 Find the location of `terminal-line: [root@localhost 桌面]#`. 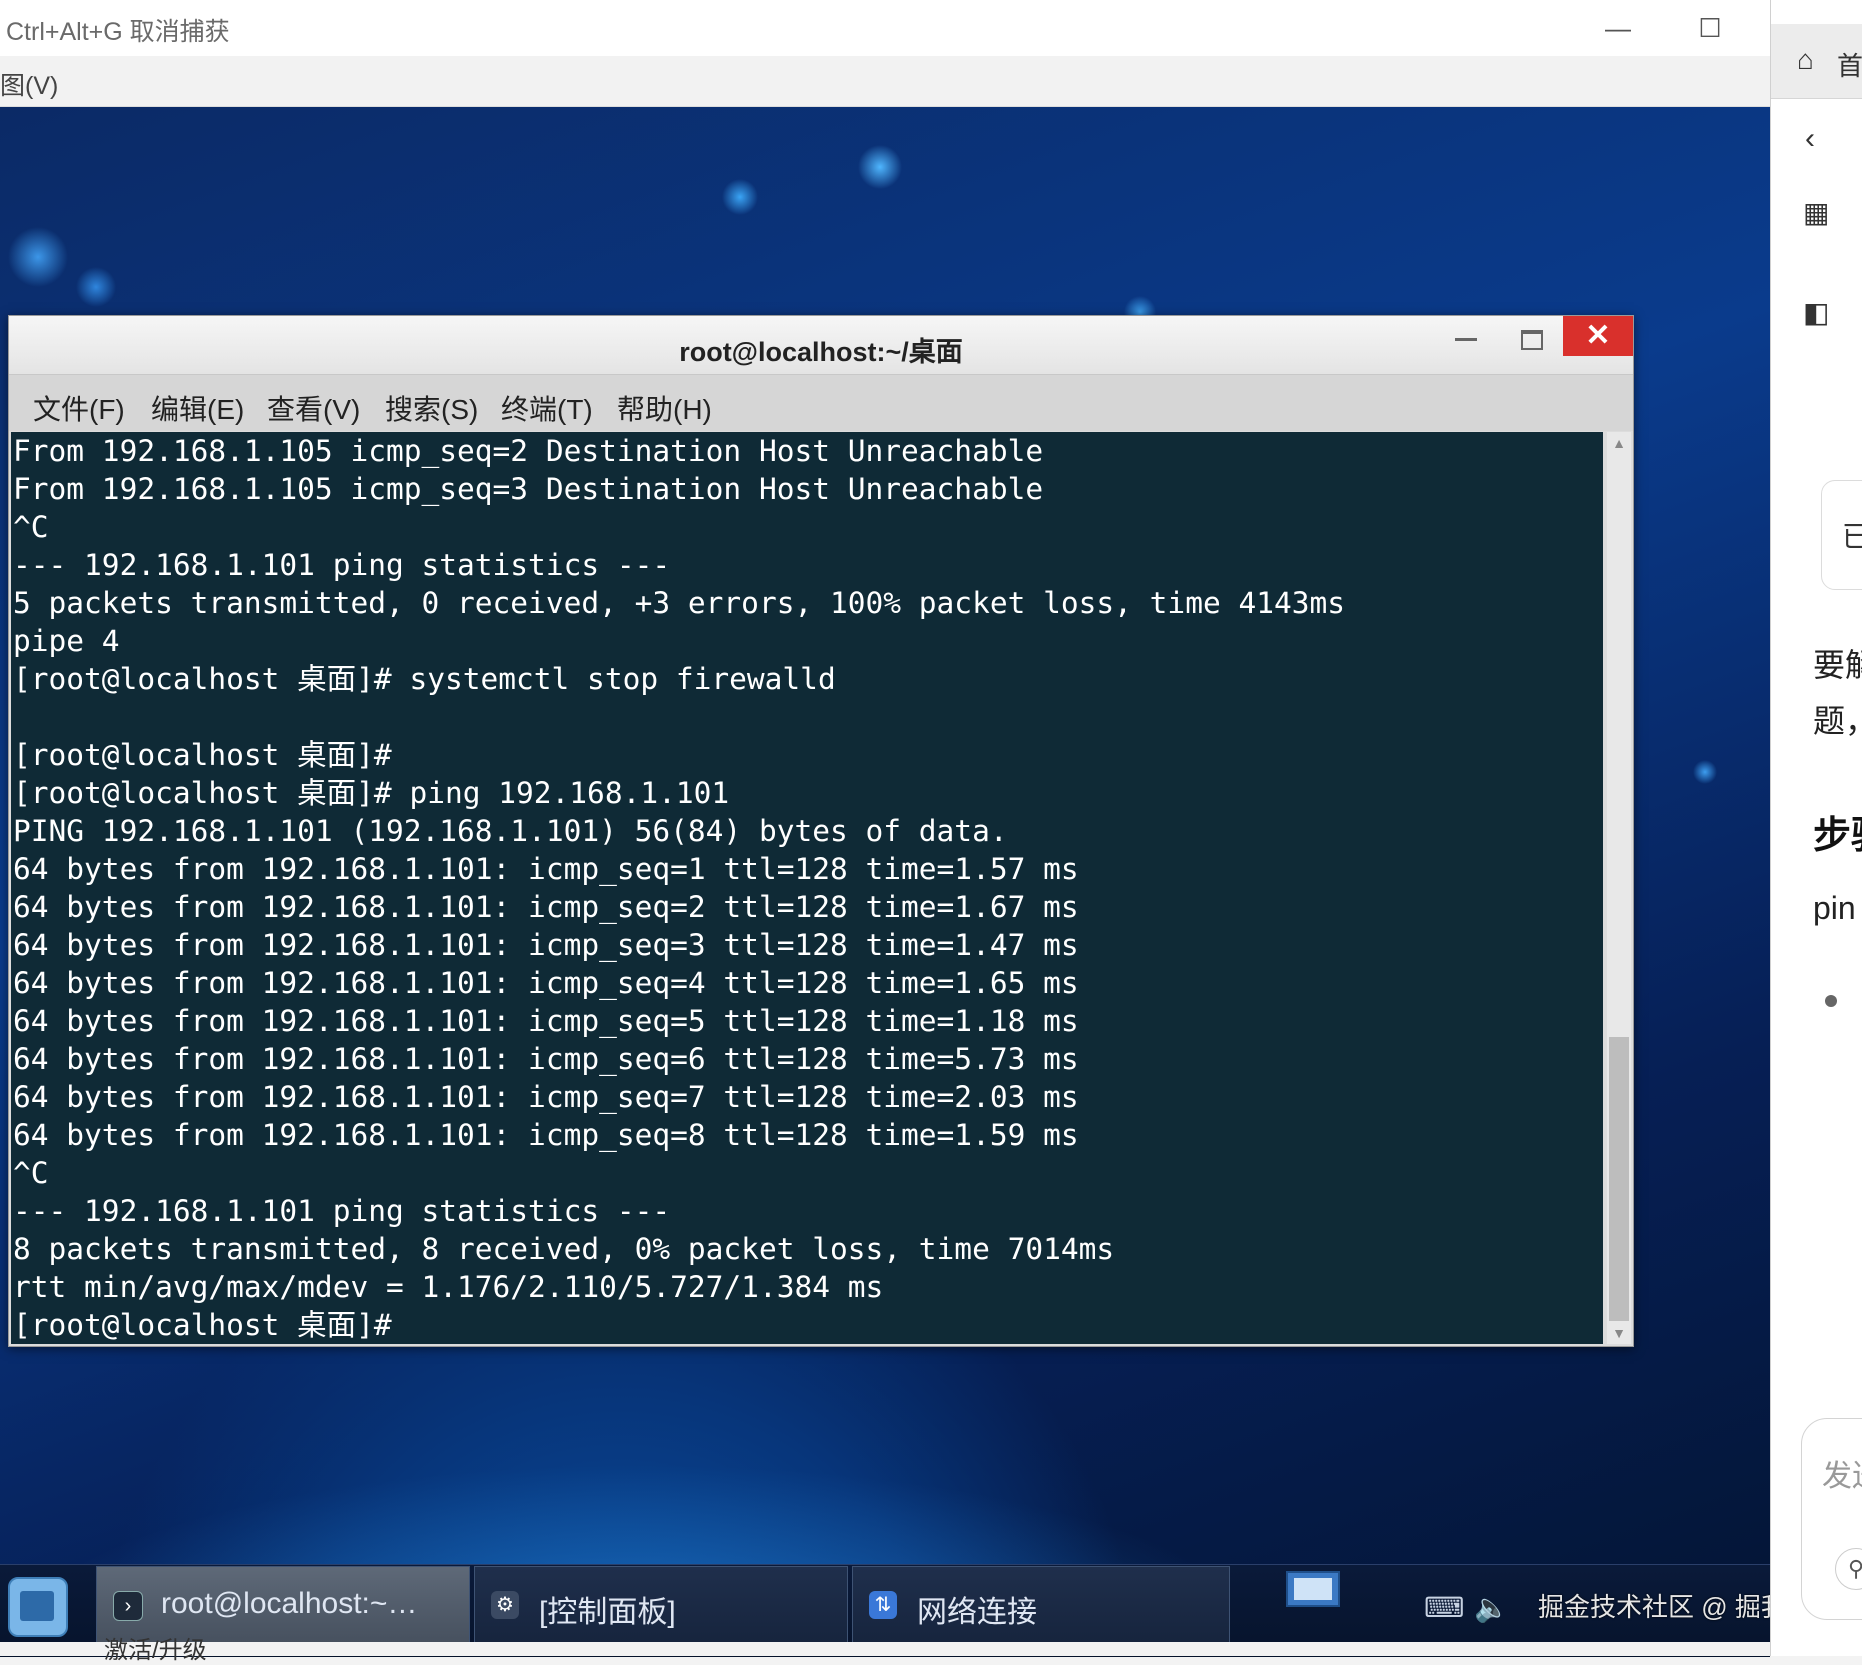

terminal-line: [root@localhost 桌面]# is located at coordinates (202, 755).